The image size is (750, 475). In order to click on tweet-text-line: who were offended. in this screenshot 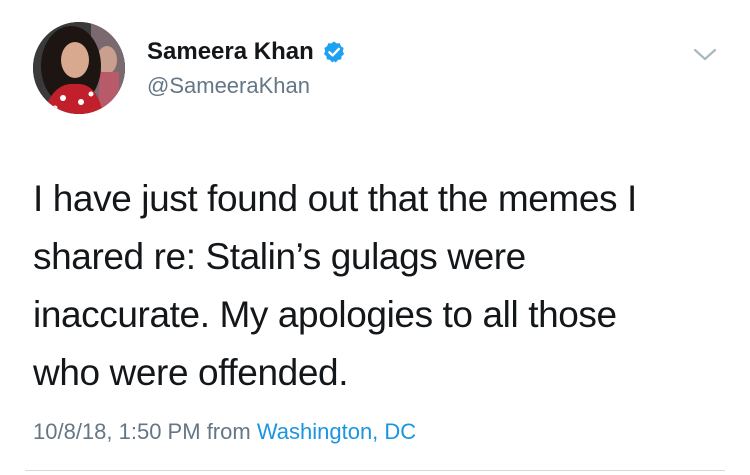, I will do `click(191, 372)`.